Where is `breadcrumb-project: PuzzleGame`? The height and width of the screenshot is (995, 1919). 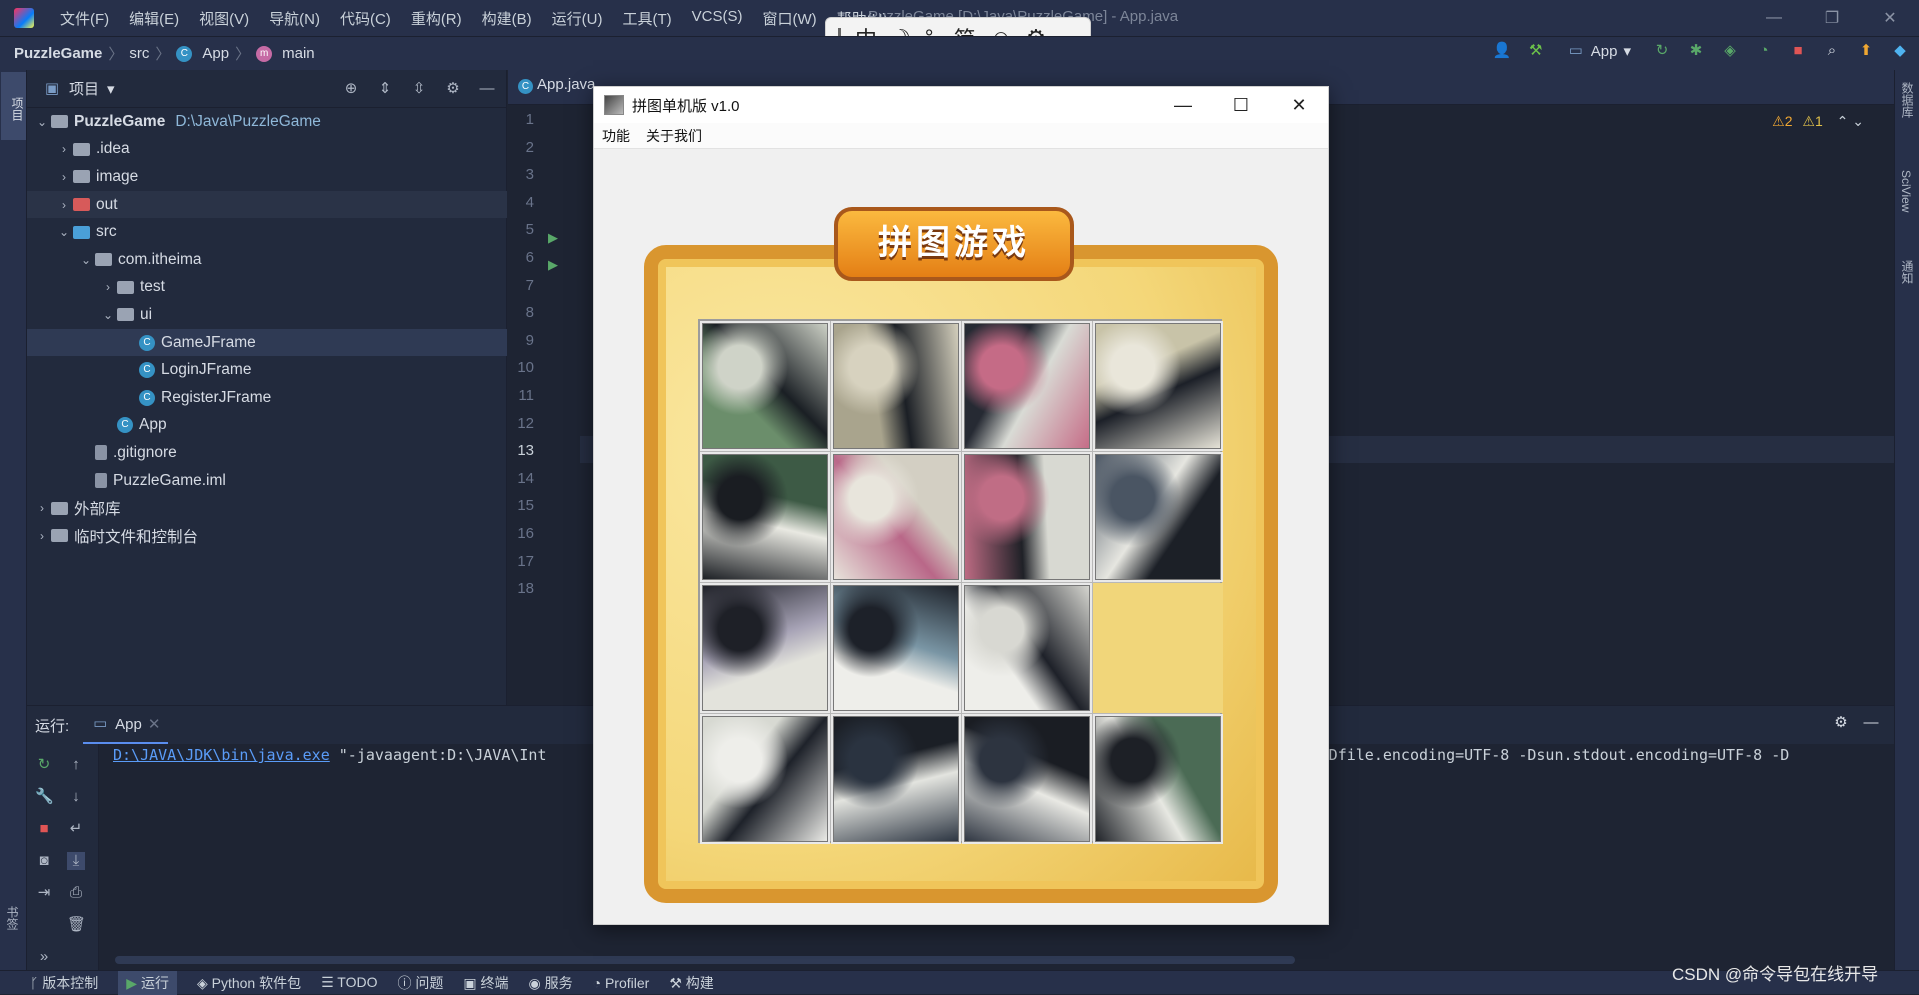
breadcrumb-project: PuzzleGame is located at coordinates (58, 53).